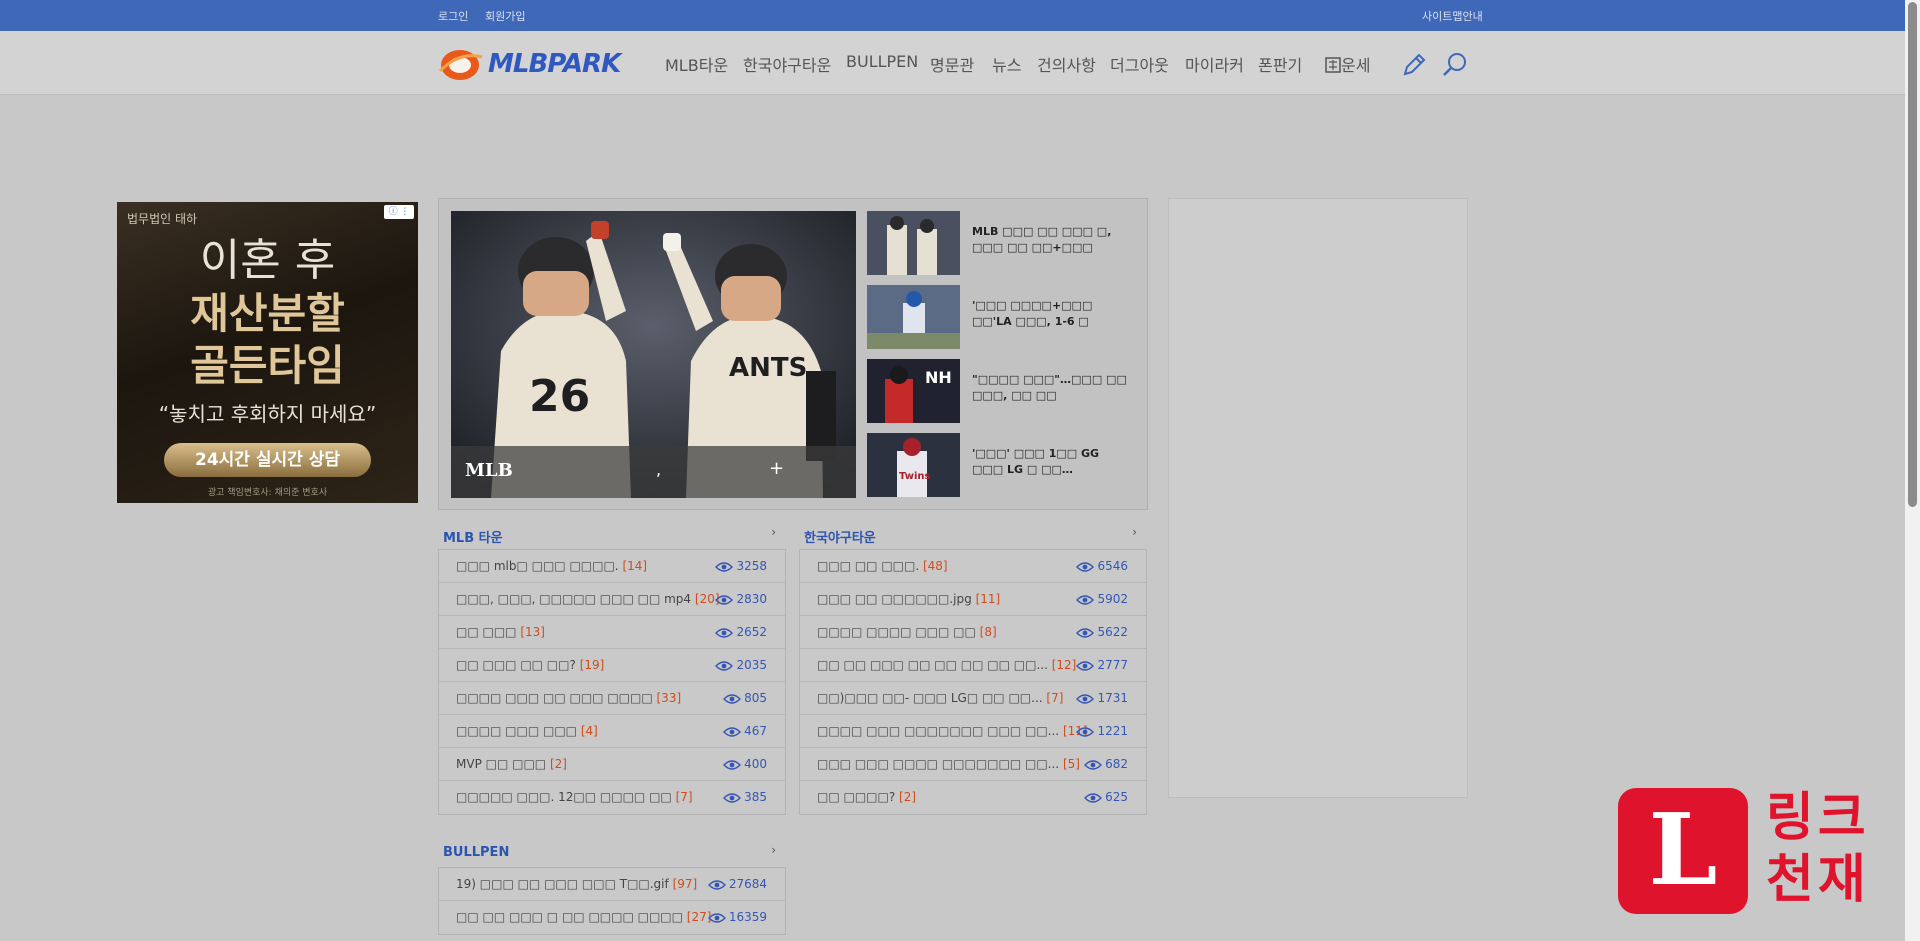 The height and width of the screenshot is (941, 1920). I want to click on board-row: □□□□ □□□ □□ □□□ □□□□ [33] 805, so click(612, 698).